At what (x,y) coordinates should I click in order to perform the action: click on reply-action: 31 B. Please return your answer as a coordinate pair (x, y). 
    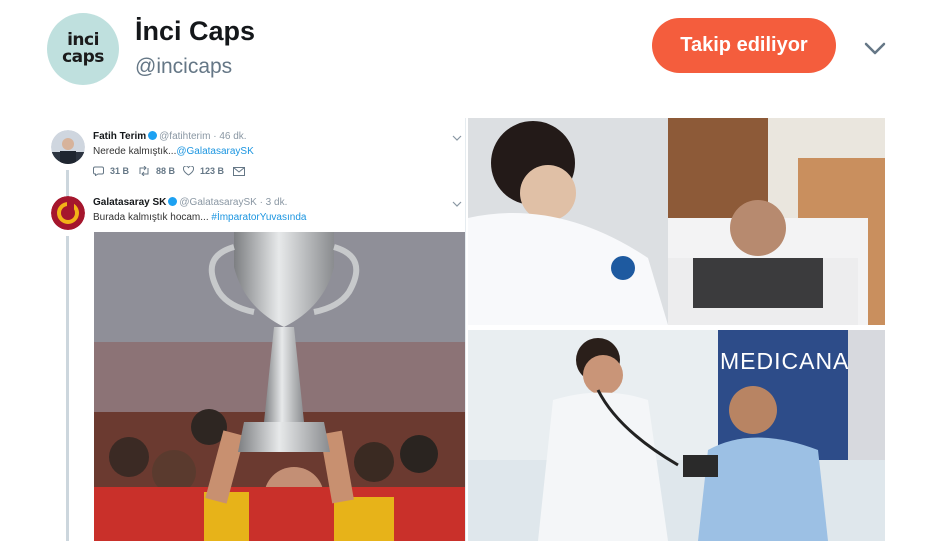
    Looking at the image, I should click on (115, 171).